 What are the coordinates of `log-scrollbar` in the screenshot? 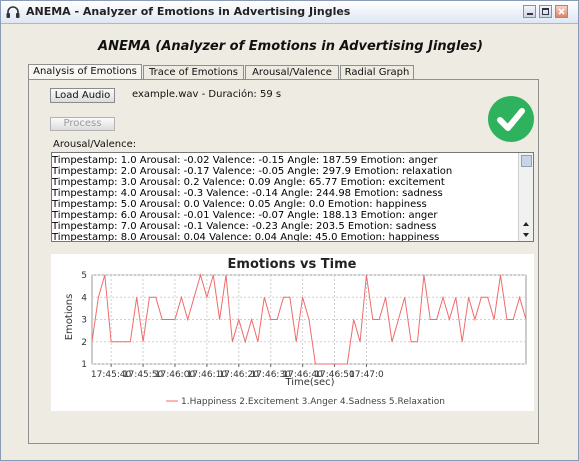 It's located at (525, 197).